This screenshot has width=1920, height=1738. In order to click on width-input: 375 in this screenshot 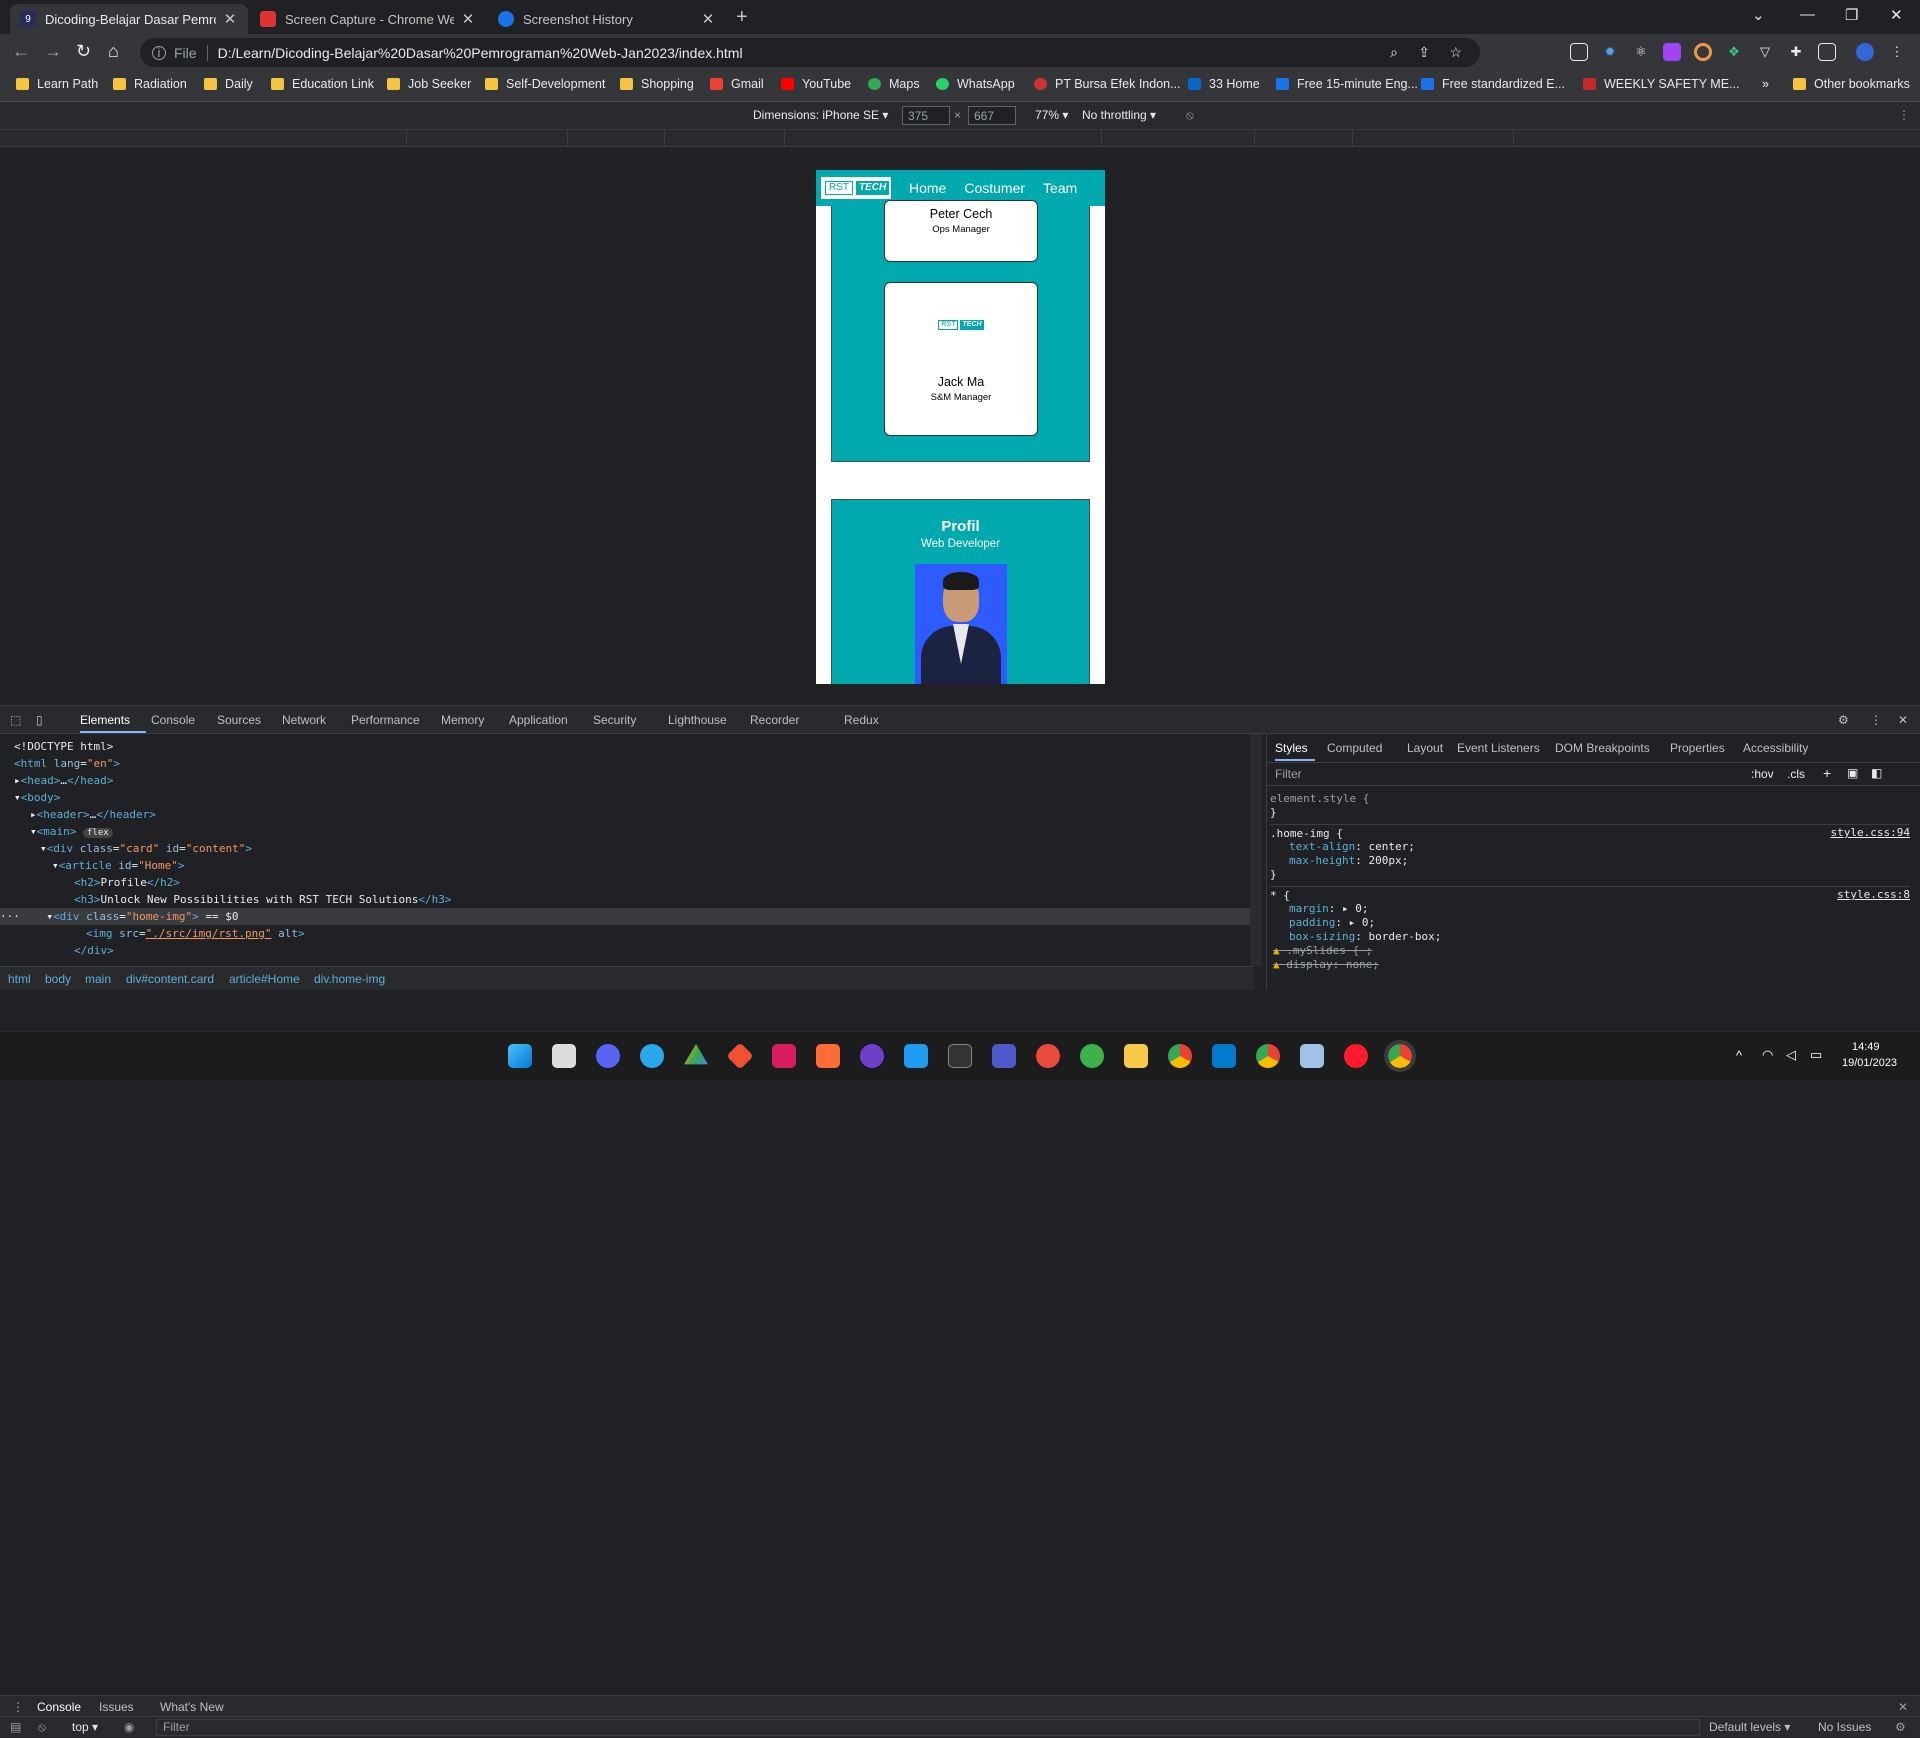, I will do `click(926, 115)`.